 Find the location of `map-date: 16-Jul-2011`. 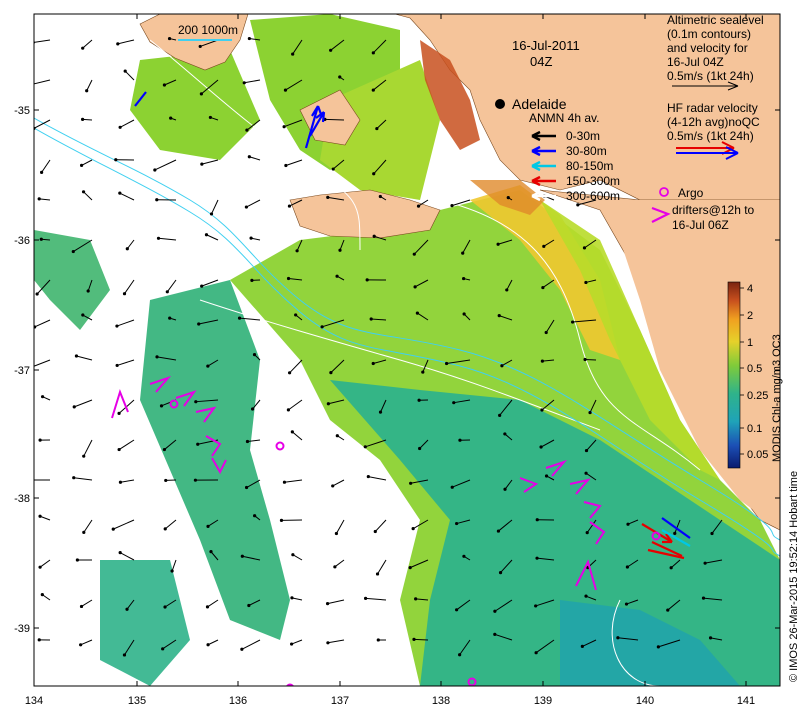

map-date: 16-Jul-2011 is located at coordinates (546, 45).